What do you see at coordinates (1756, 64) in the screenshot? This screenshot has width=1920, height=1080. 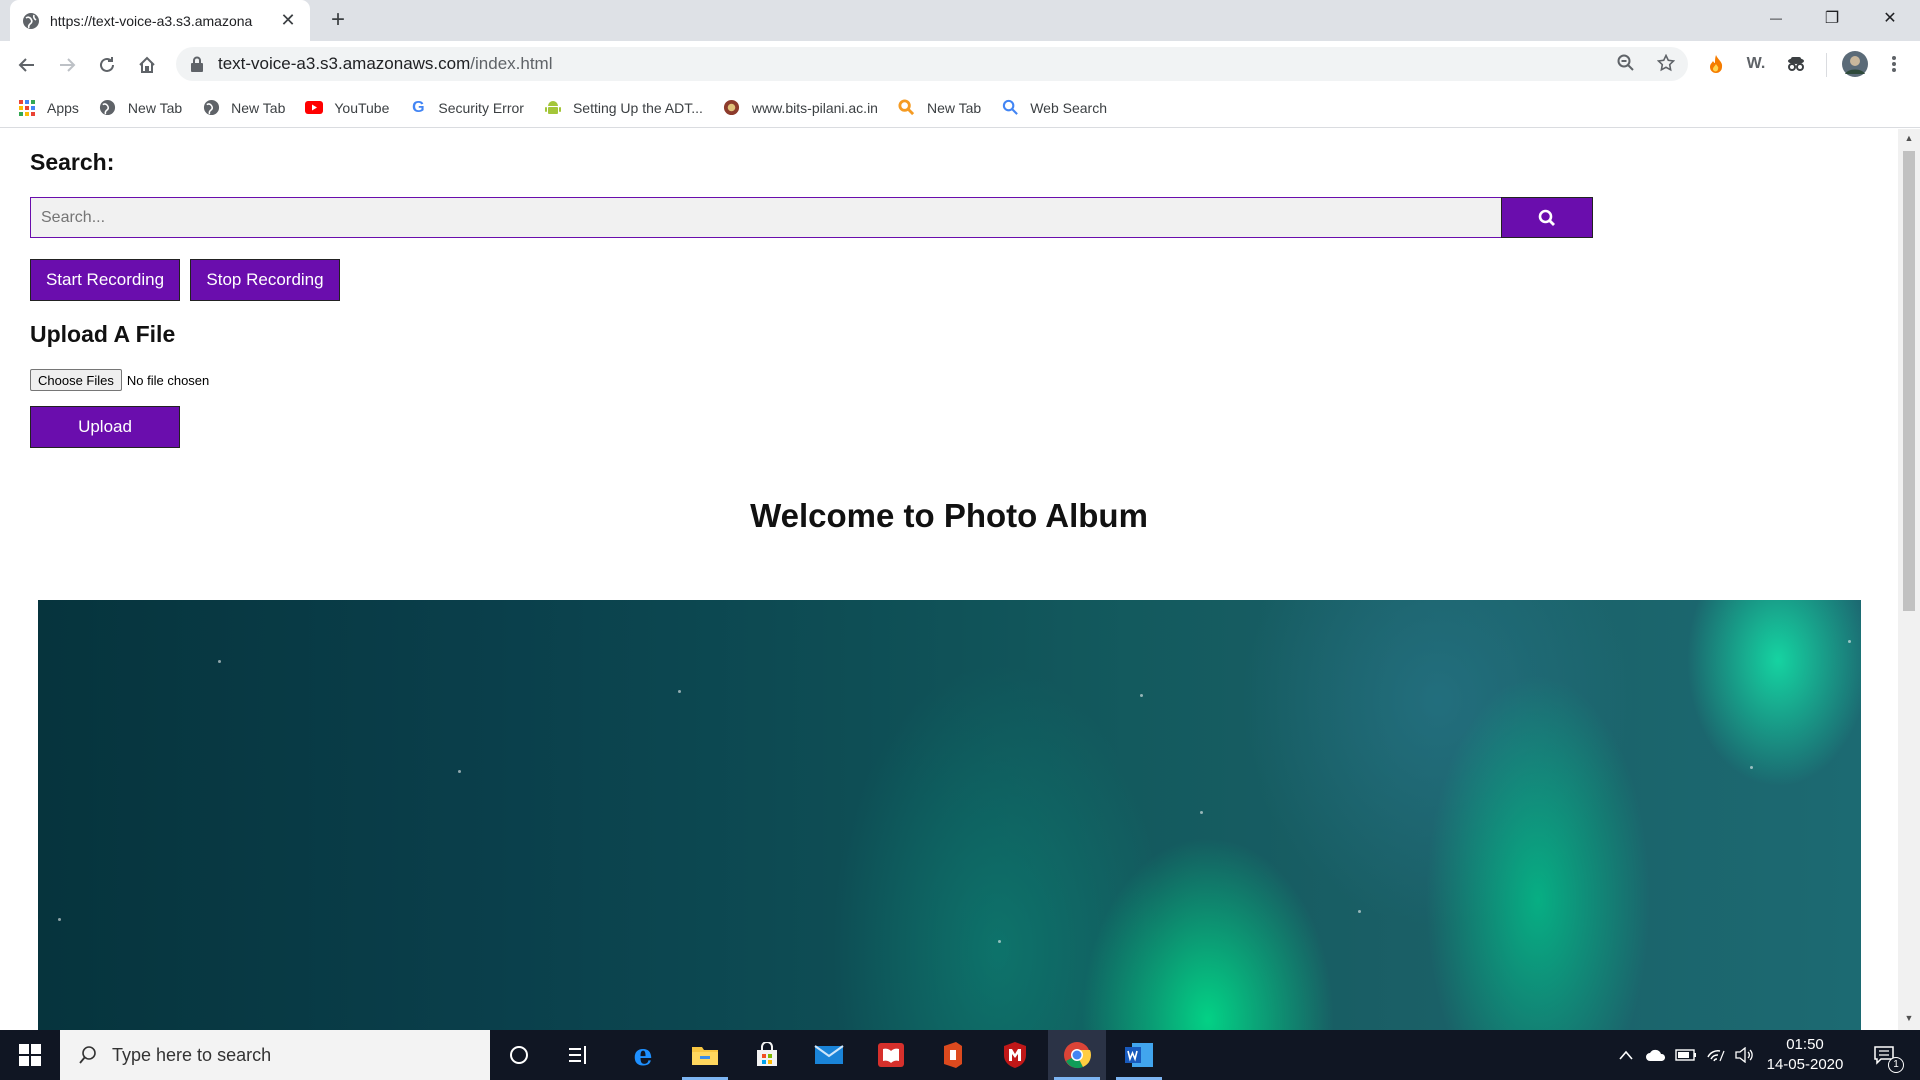 I see `w-extension-icon: W.` at bounding box center [1756, 64].